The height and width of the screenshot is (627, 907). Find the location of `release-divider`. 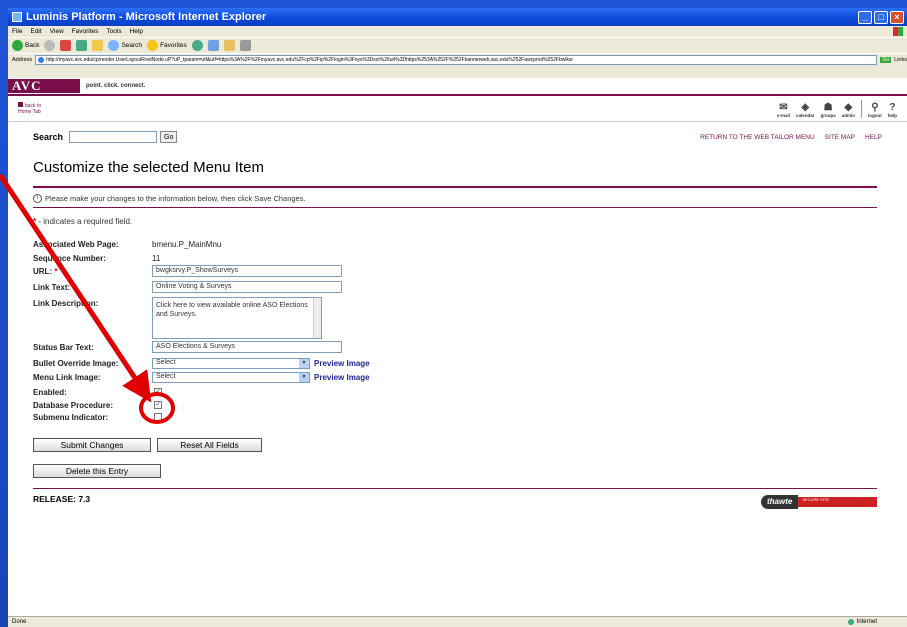

release-divider is located at coordinates (455, 488).